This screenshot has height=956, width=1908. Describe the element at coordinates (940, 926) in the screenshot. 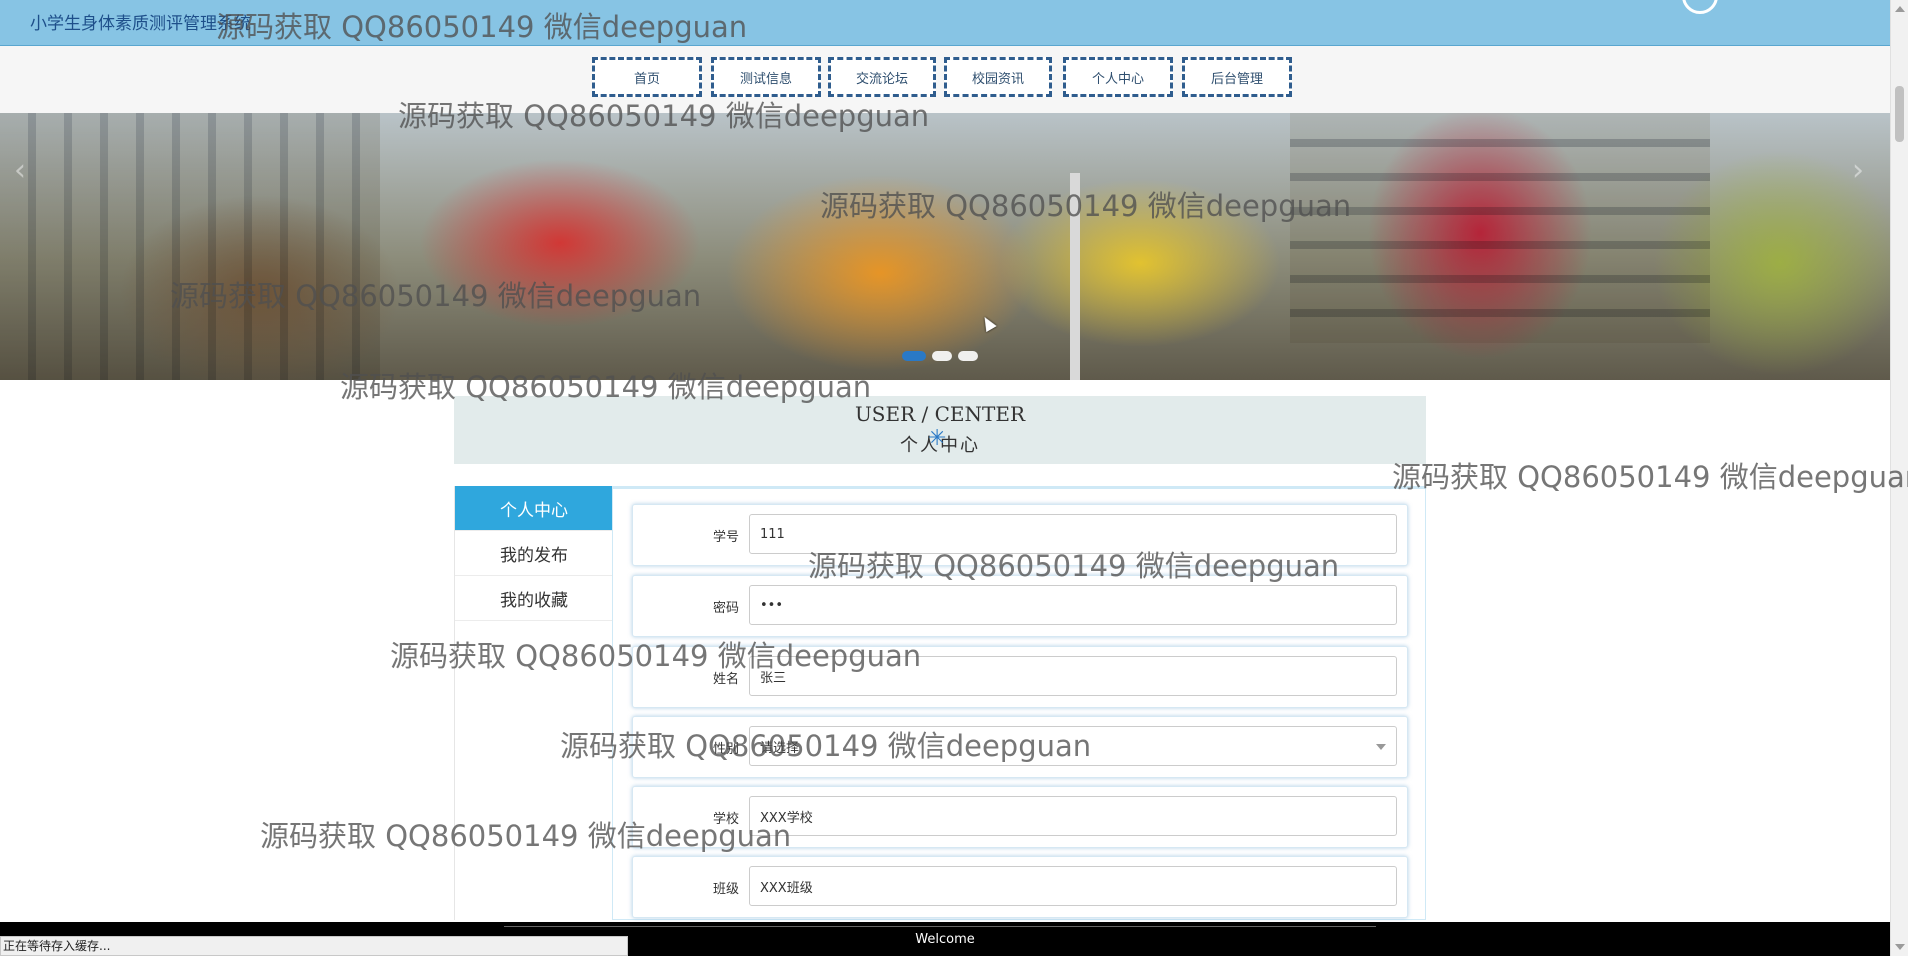

I see `footer-divider` at that location.